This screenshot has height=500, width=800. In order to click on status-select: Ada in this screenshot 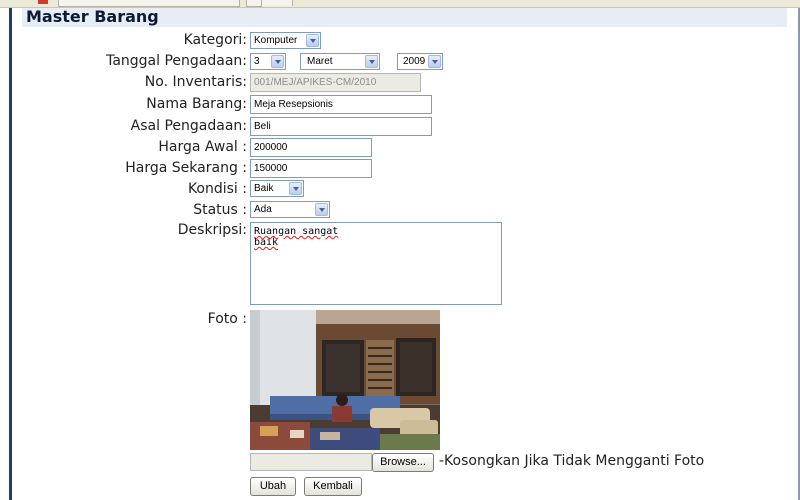, I will do `click(290, 209)`.